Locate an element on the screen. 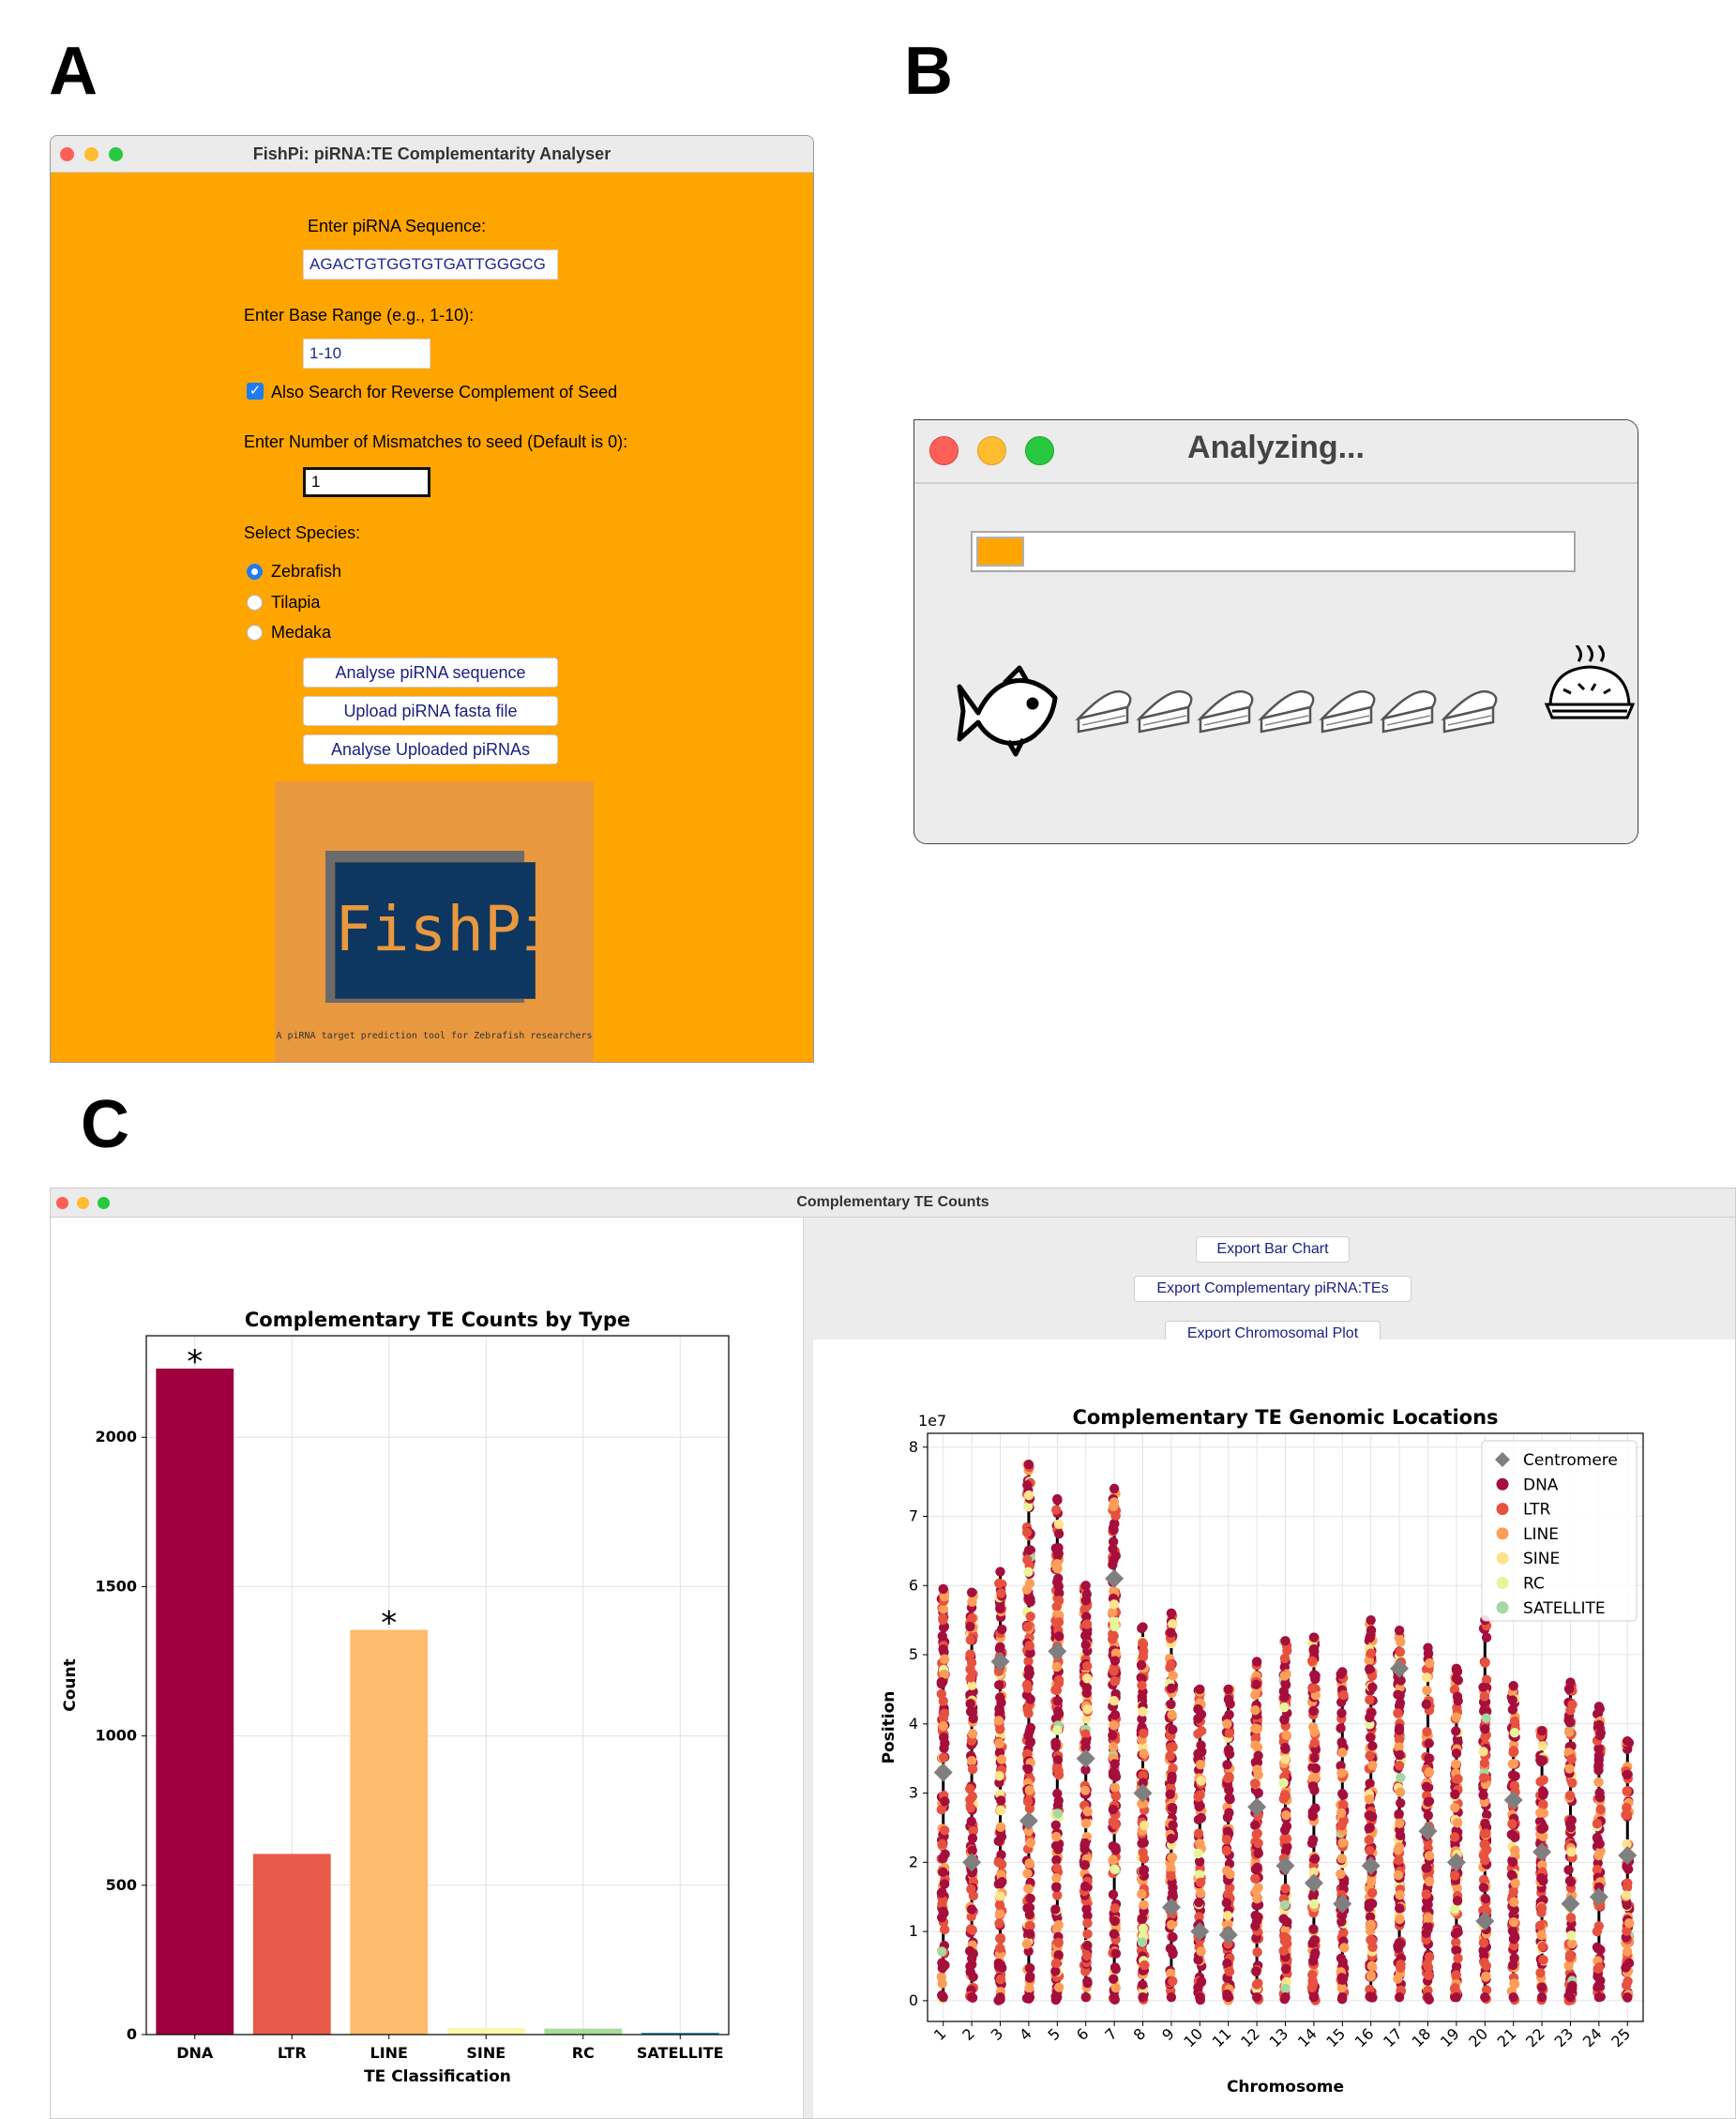  analyse-uploaded-button: Analyse Uploaded piRNAs is located at coordinates (430, 749).